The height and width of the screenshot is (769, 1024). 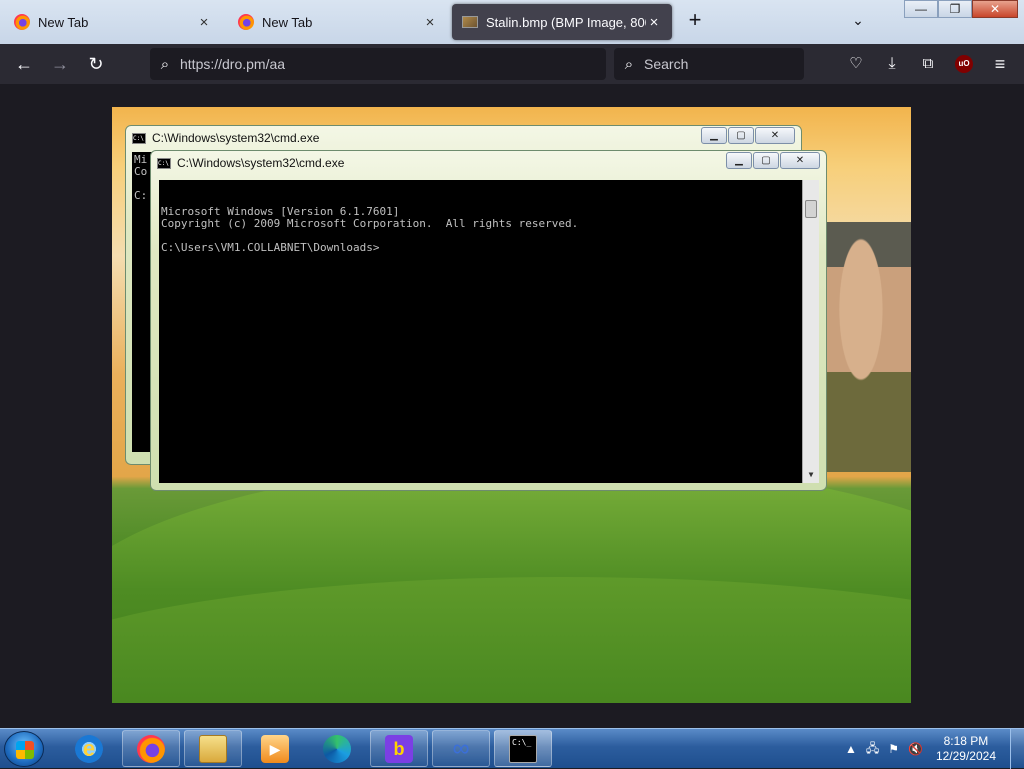 What do you see at coordinates (965, 756) in the screenshot?
I see `clock-date: 12/29/2024` at bounding box center [965, 756].